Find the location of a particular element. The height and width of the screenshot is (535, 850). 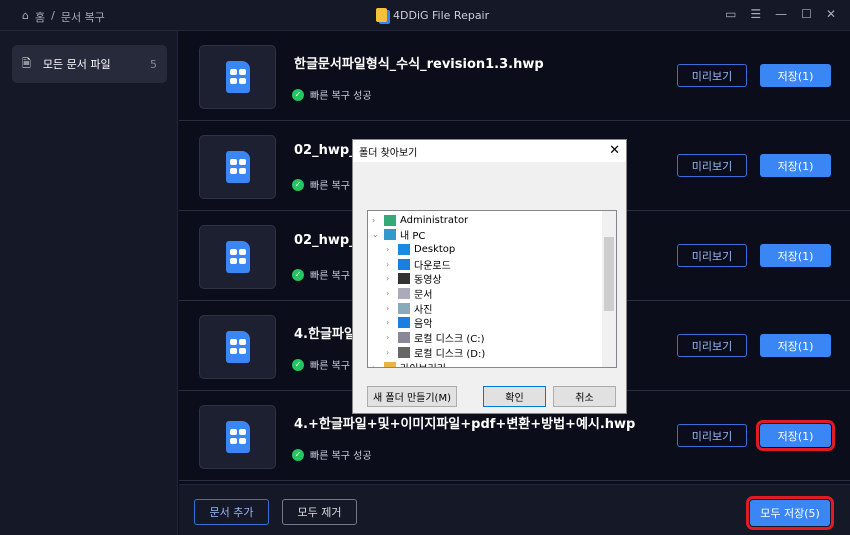

minimize-icon: — is located at coordinates (781, 14).